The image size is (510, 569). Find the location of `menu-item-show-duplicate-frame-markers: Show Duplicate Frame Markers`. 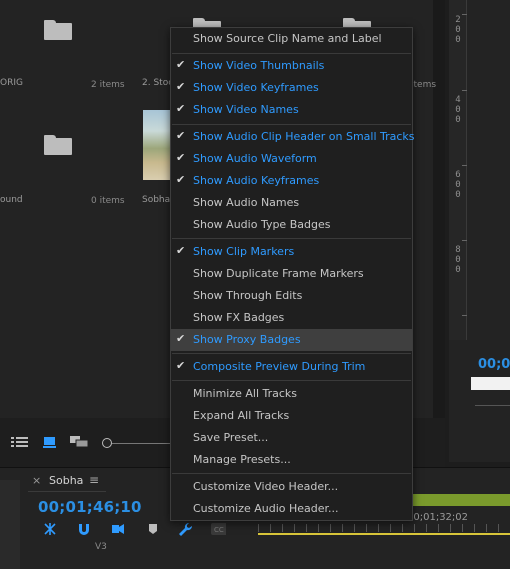

menu-item-show-duplicate-frame-markers: Show Duplicate Frame Markers is located at coordinates (291, 274).